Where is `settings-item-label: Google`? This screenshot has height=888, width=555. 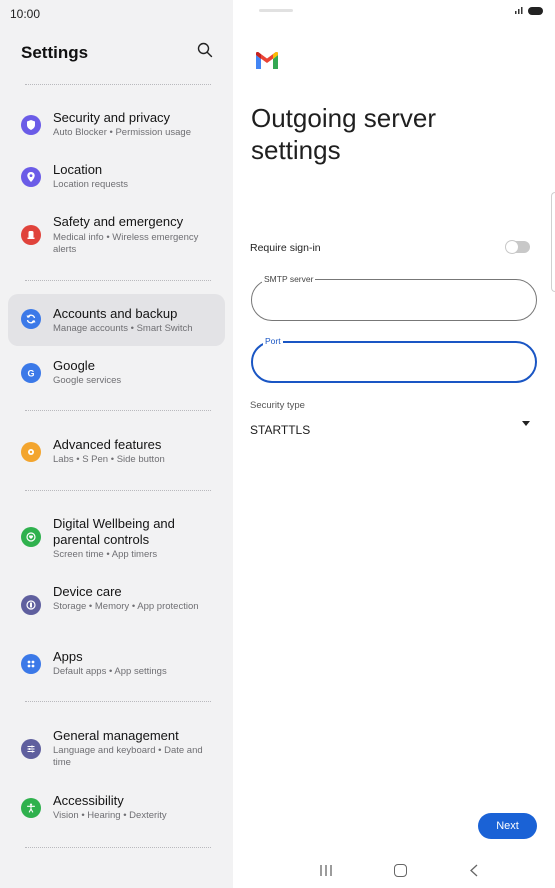
settings-item-label: Google is located at coordinates (74, 365).